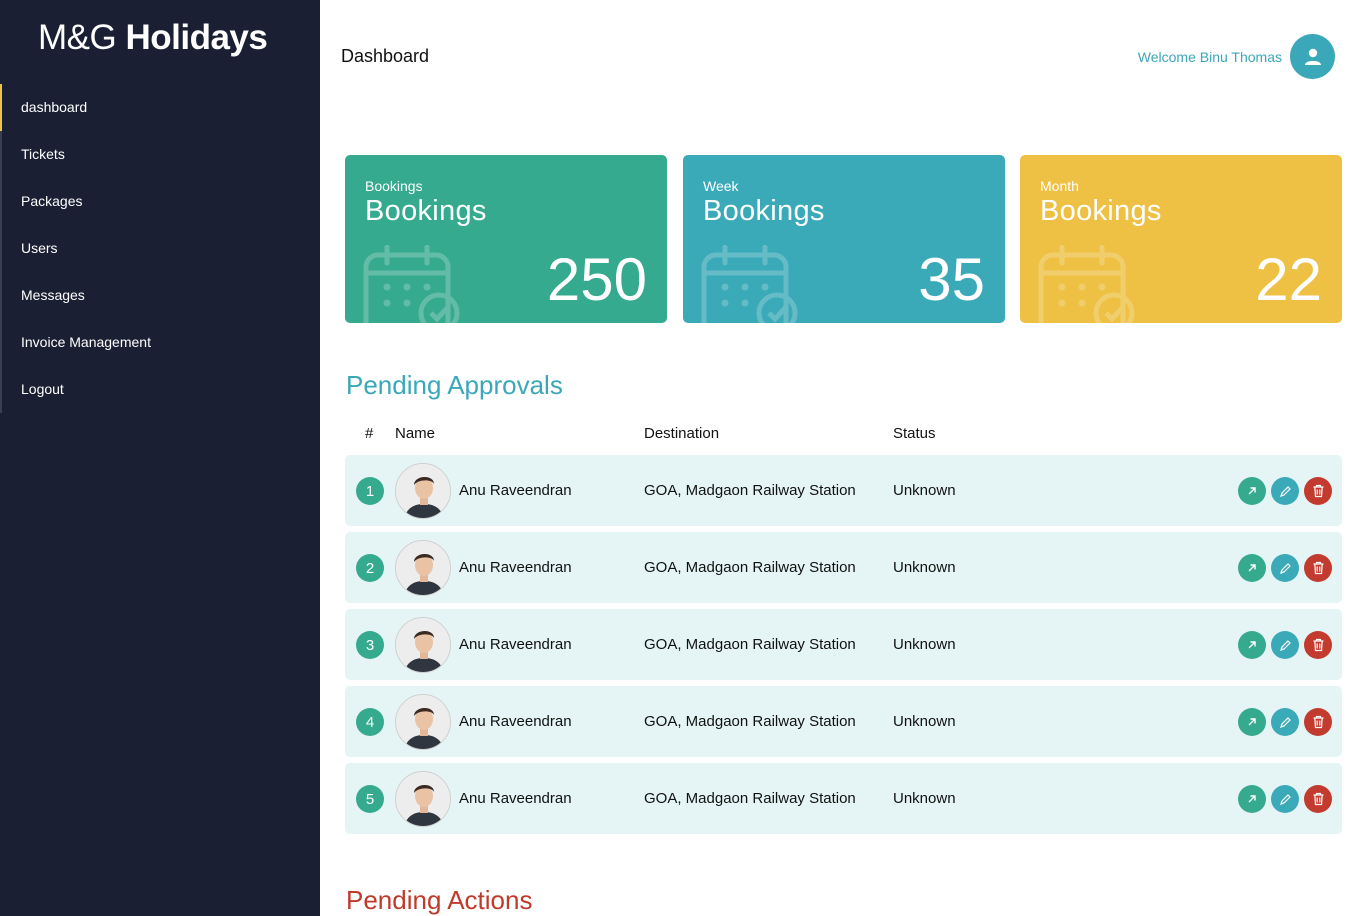 The width and height of the screenshot is (1366, 916). What do you see at coordinates (1209, 57) in the screenshot?
I see `welcome-text: Welcome Binu Thomas` at bounding box center [1209, 57].